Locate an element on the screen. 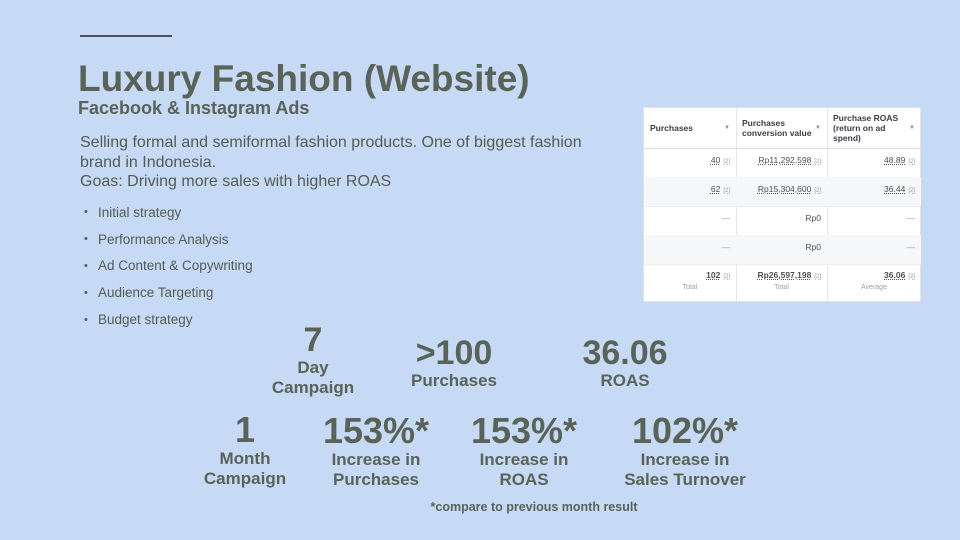 Image resolution: width=960 pixels, height=540 pixels. list-item-label: Initial strategy is located at coordinates (140, 212).